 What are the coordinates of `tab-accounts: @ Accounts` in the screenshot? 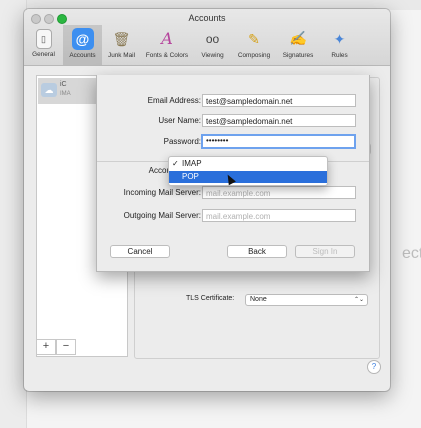 It's located at (82, 45).